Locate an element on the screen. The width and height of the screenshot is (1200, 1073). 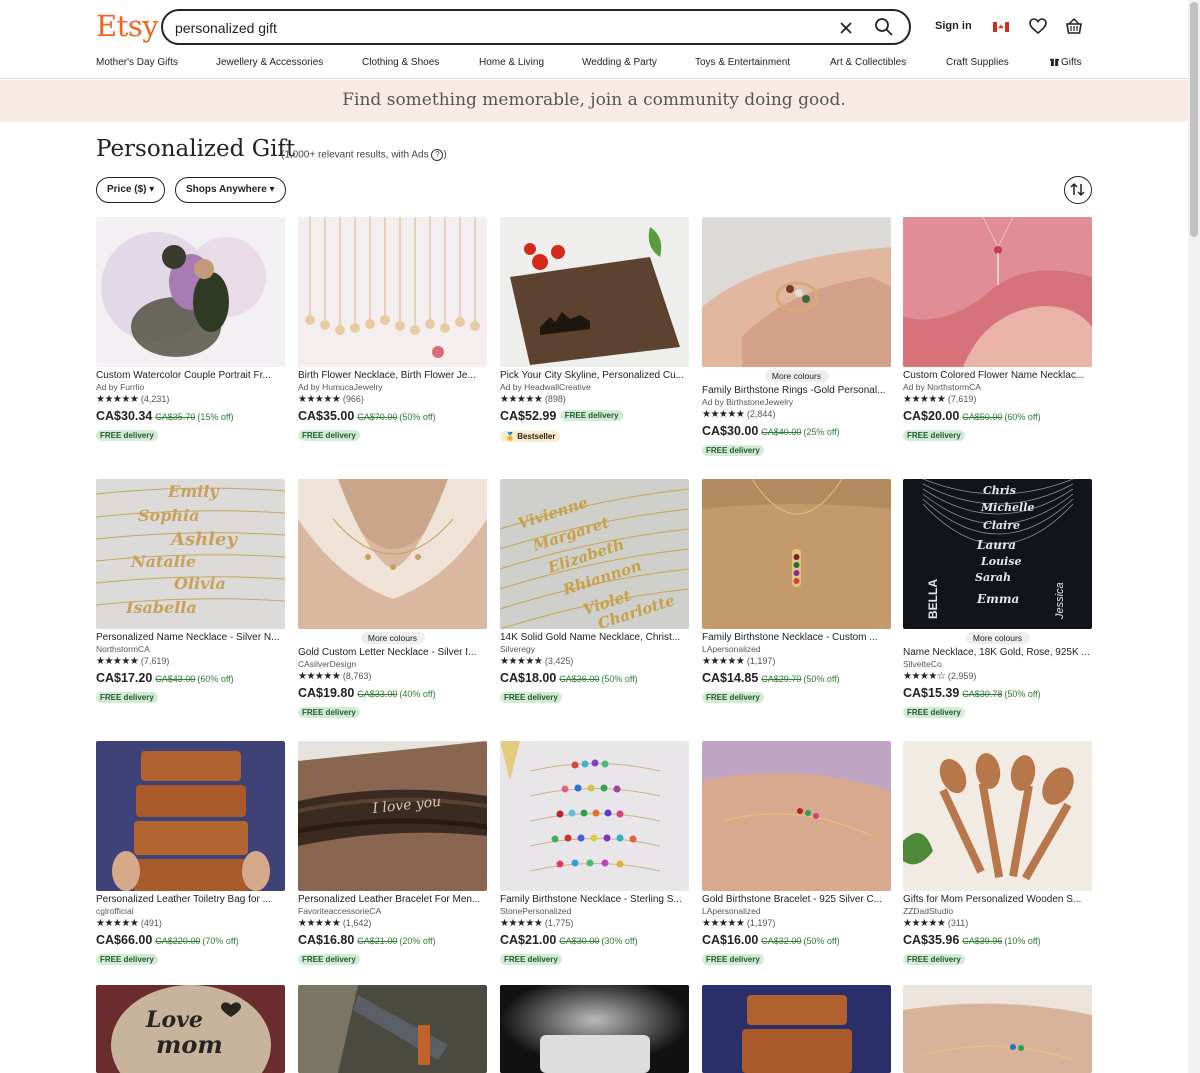
product-image-leather-toiletry-bag is located at coordinates (190, 816).